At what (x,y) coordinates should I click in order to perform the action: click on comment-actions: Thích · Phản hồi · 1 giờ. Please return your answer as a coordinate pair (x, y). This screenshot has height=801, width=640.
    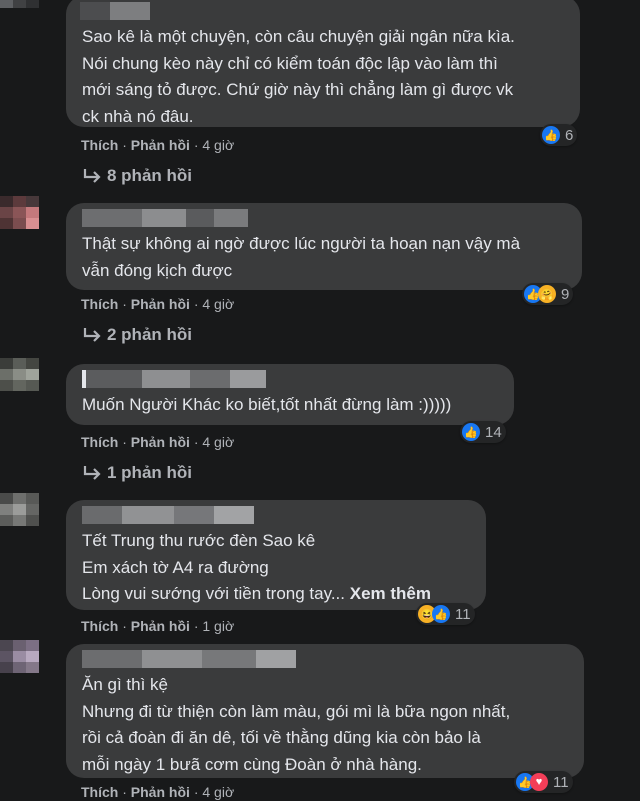
    Looking at the image, I should click on (157, 626).